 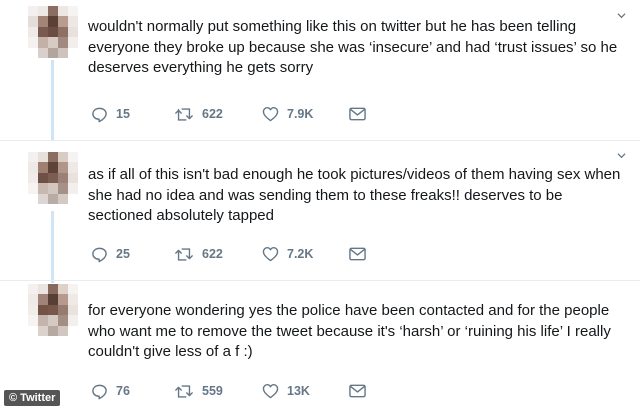 I want to click on reply-button: 25, so click(x=132, y=254).